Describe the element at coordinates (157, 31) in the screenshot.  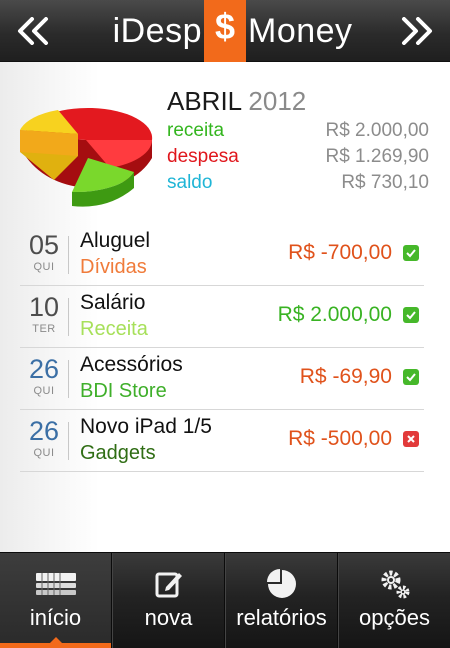
I see `app-title-left: iDesp` at that location.